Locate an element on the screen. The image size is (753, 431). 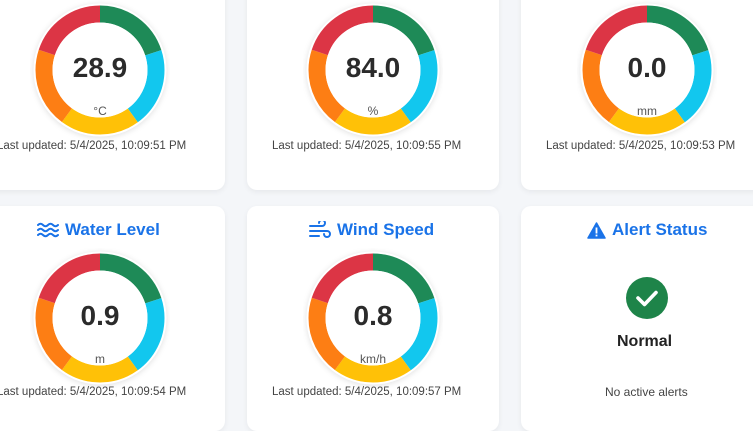
wind-speed-gauge: 0.8 km/h is located at coordinates (373, 318).